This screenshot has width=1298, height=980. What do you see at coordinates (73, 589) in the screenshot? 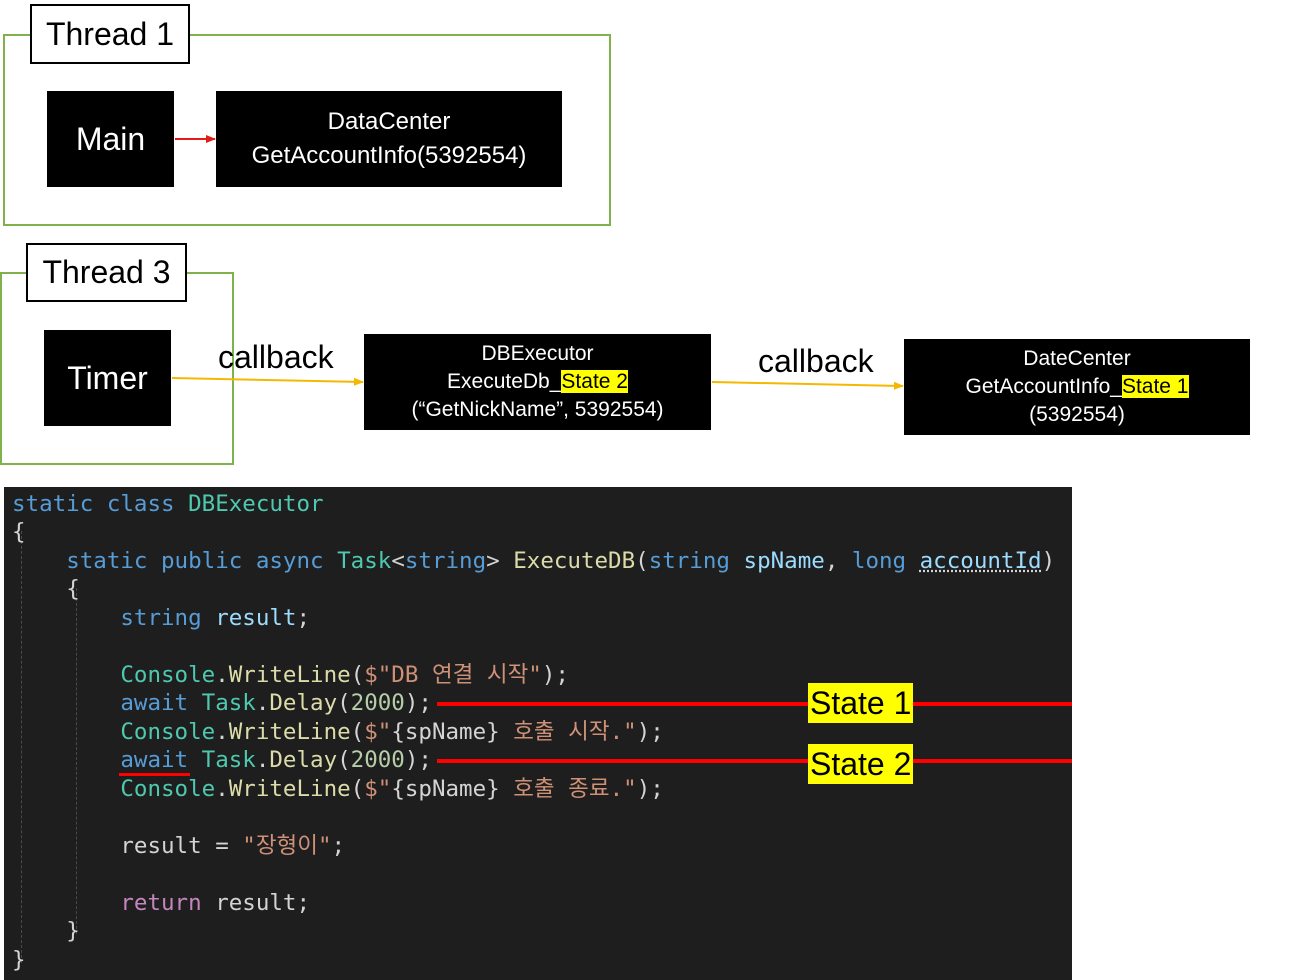
I see `code-line-4: {` at bounding box center [73, 589].